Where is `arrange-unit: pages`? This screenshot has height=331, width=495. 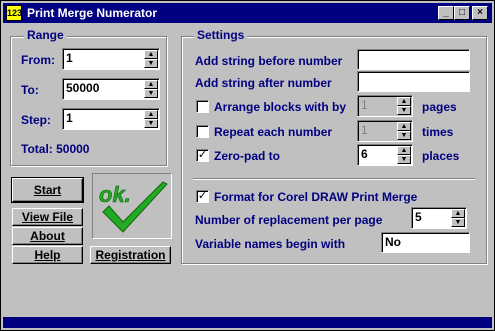 arrange-unit: pages is located at coordinates (439, 107).